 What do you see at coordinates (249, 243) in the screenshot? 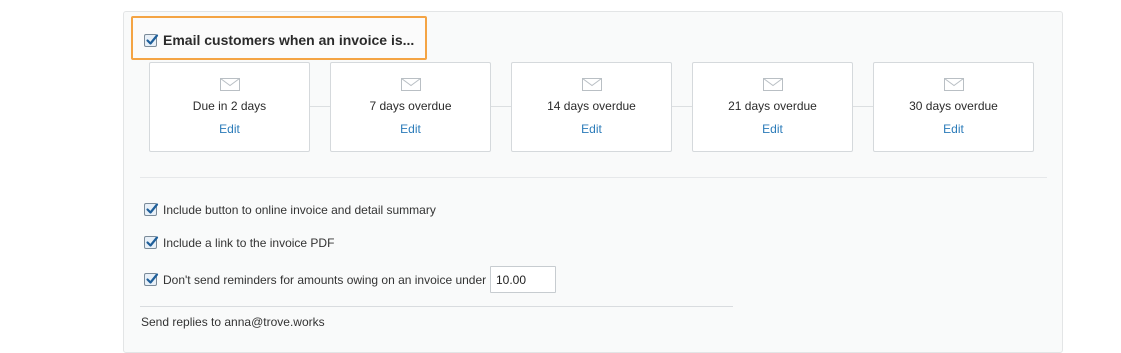
I see `include-pdf-label: Include a link to the invoice PDF` at bounding box center [249, 243].